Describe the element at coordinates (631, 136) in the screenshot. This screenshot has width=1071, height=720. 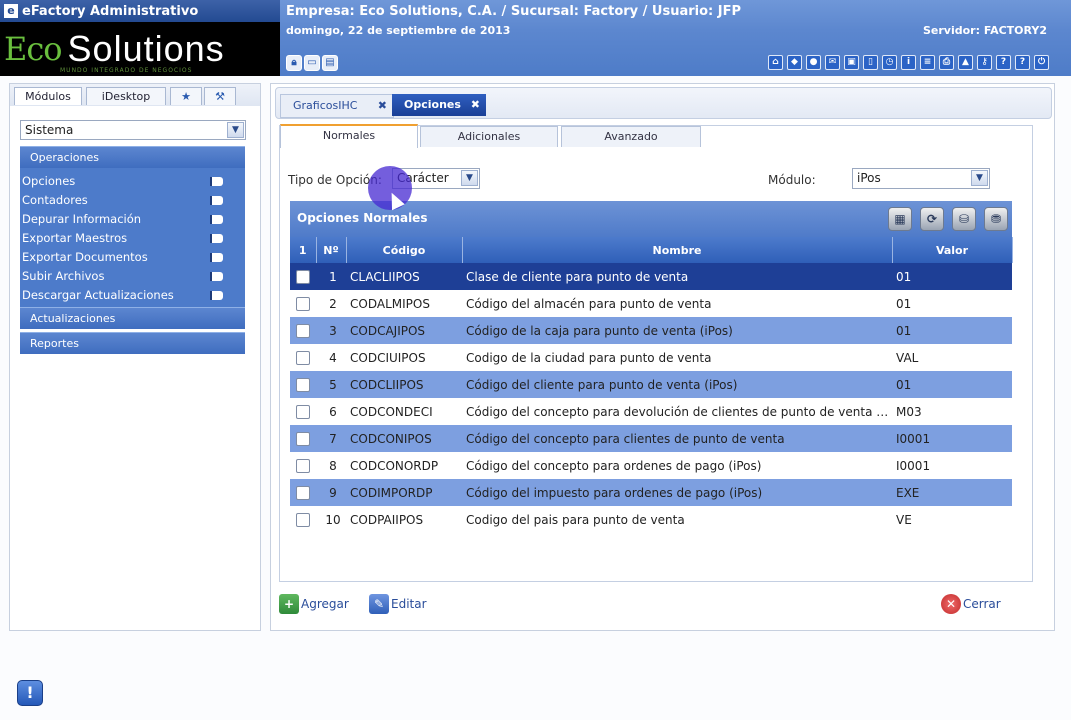
I see `subtab-avanzado: Avanzado` at that location.